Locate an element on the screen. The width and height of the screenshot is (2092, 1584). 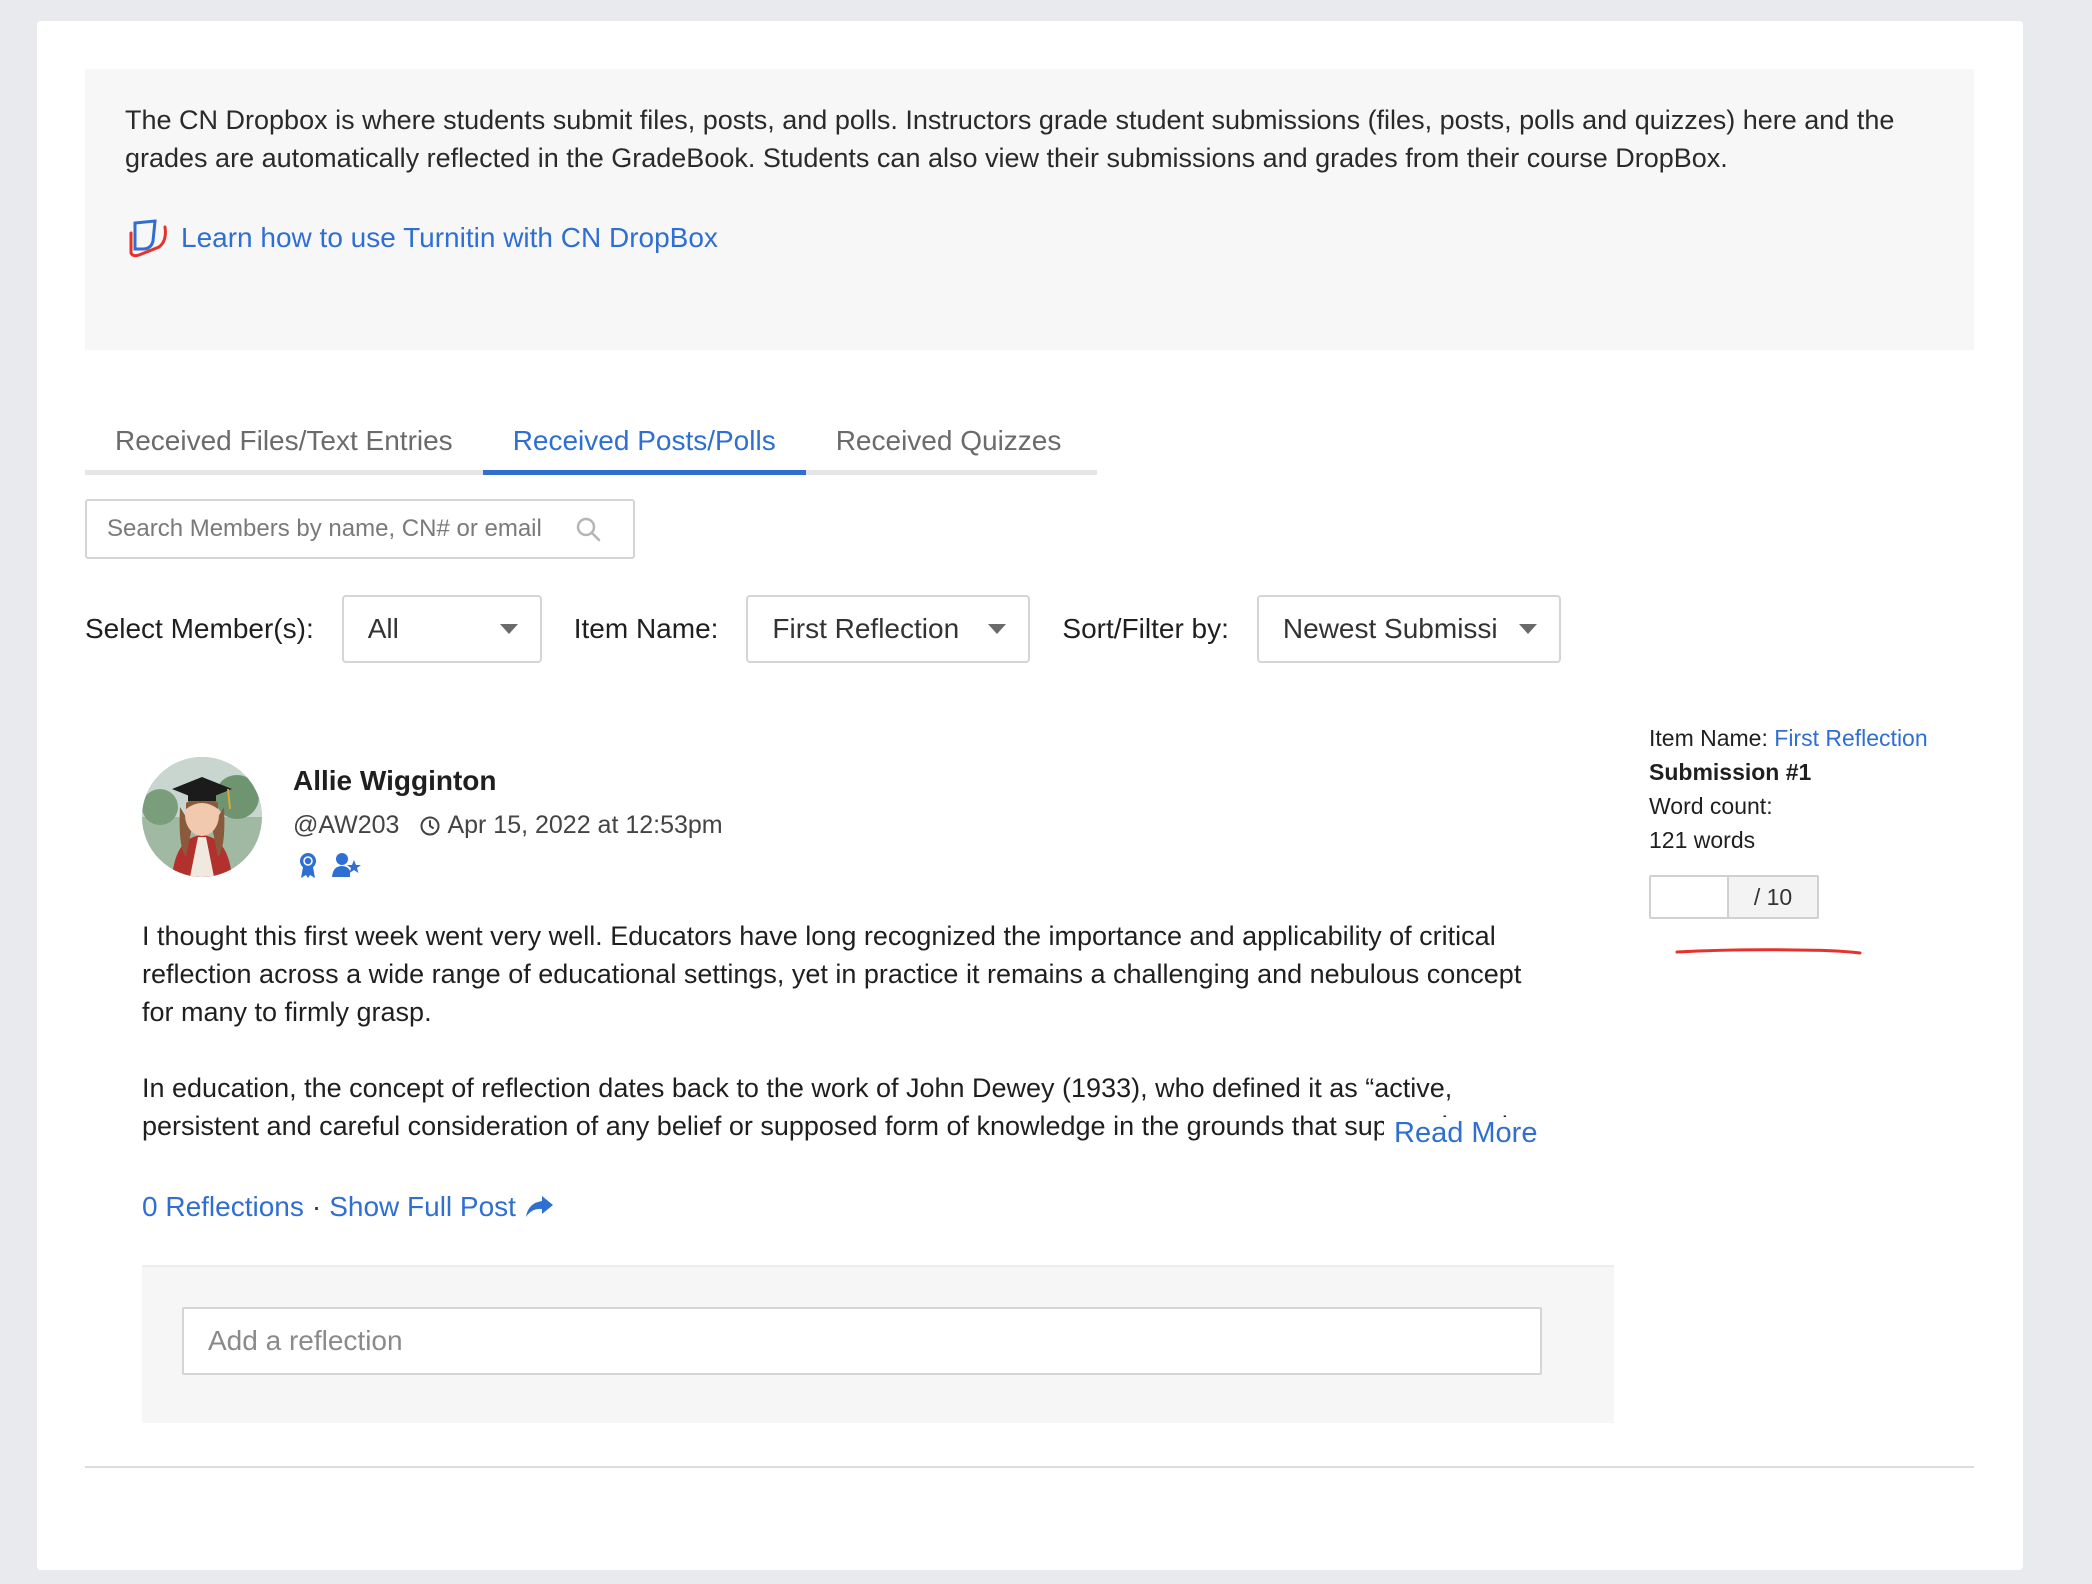
item-name-row: Item Name: First Reflection is located at coordinates (1788, 738).